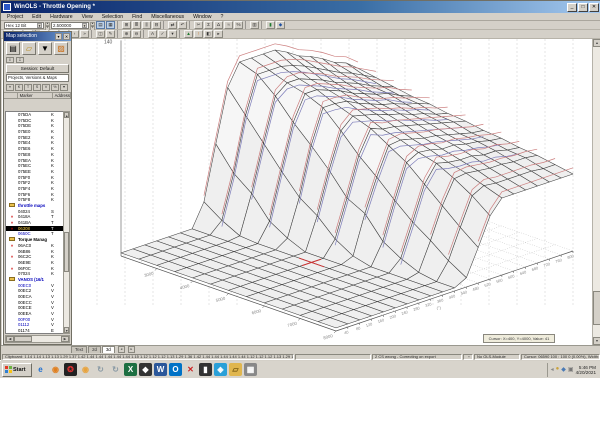  Describe the element at coordinates (62, 95) in the screenshot. I see `column-type: Address` at that location.